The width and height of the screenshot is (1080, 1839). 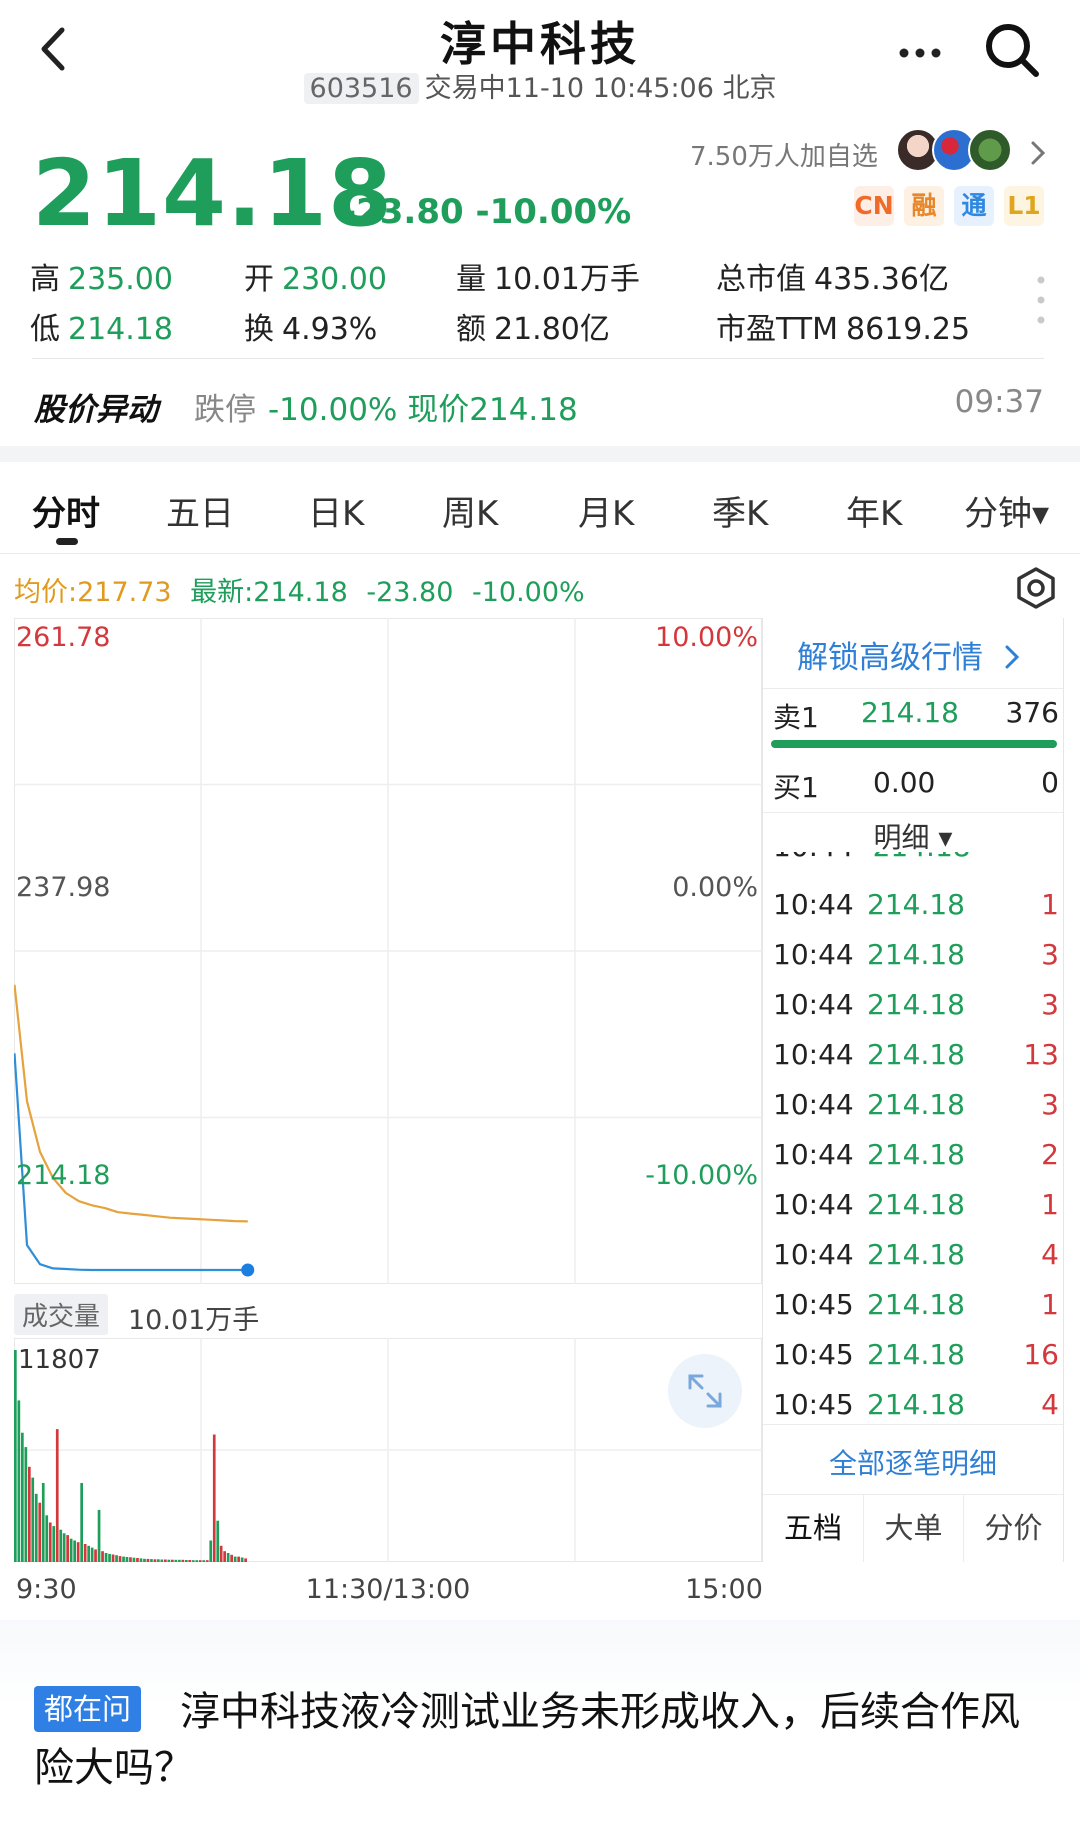 I want to click on tick-volume: 16, so click(x=1041, y=1354).